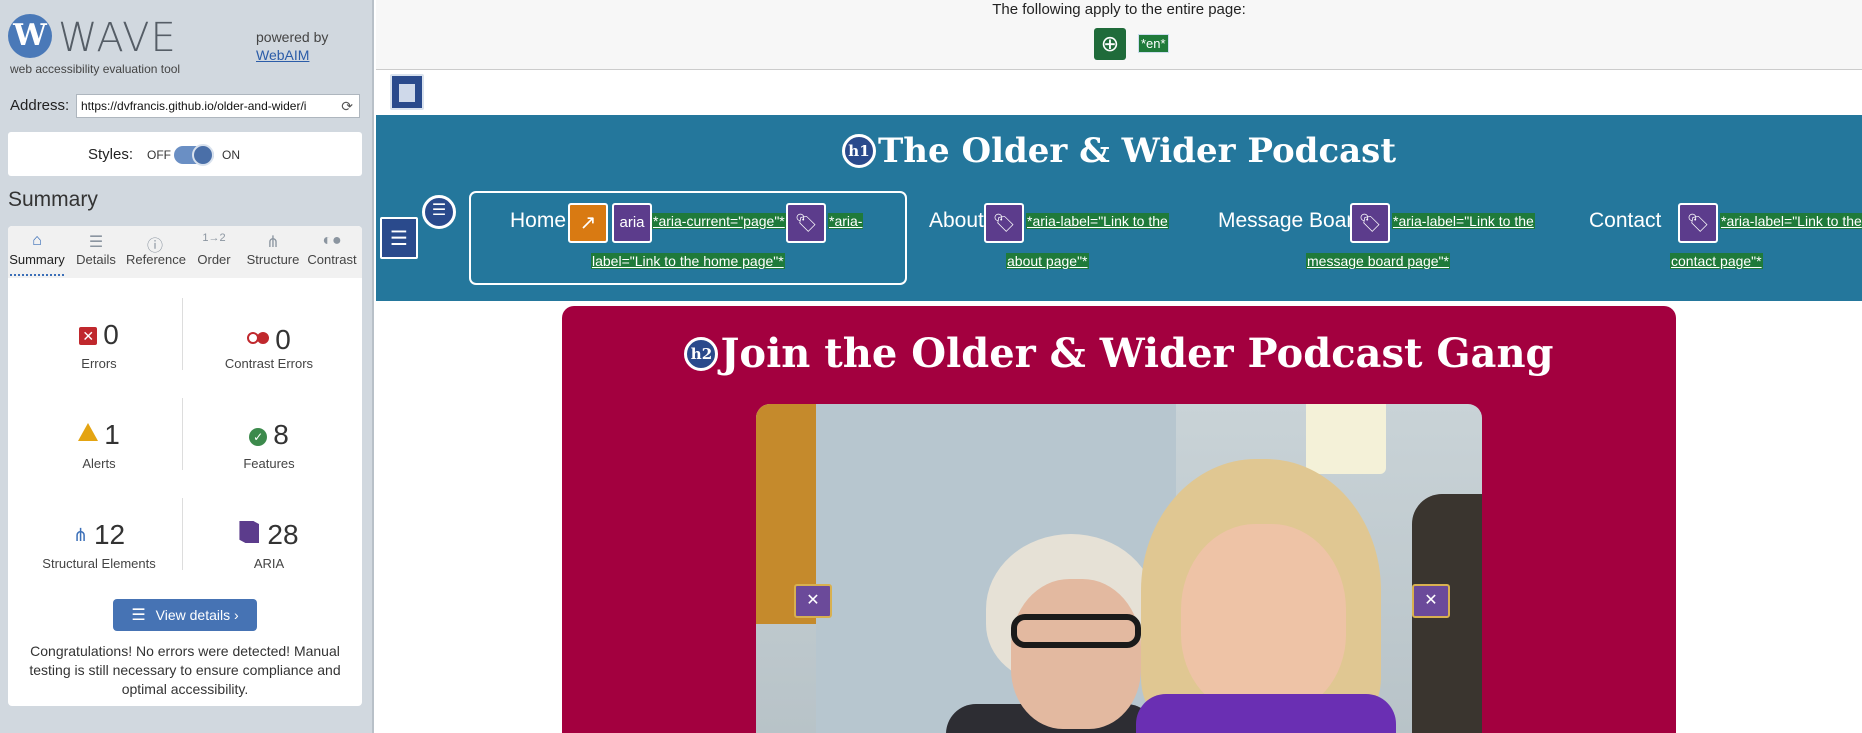 The image size is (1862, 733). What do you see at coordinates (1119, 9) in the screenshot?
I see `entire-page-message: The following apply to the entire page:` at bounding box center [1119, 9].